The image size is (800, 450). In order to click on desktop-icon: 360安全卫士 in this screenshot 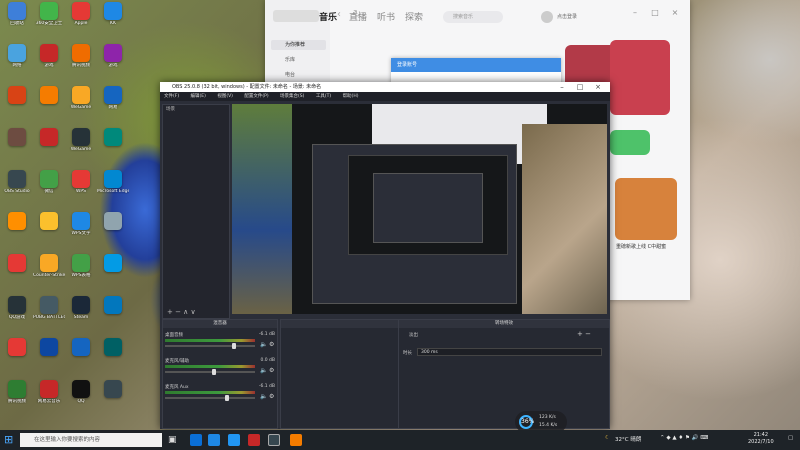, I will do `click(49, 19)`.